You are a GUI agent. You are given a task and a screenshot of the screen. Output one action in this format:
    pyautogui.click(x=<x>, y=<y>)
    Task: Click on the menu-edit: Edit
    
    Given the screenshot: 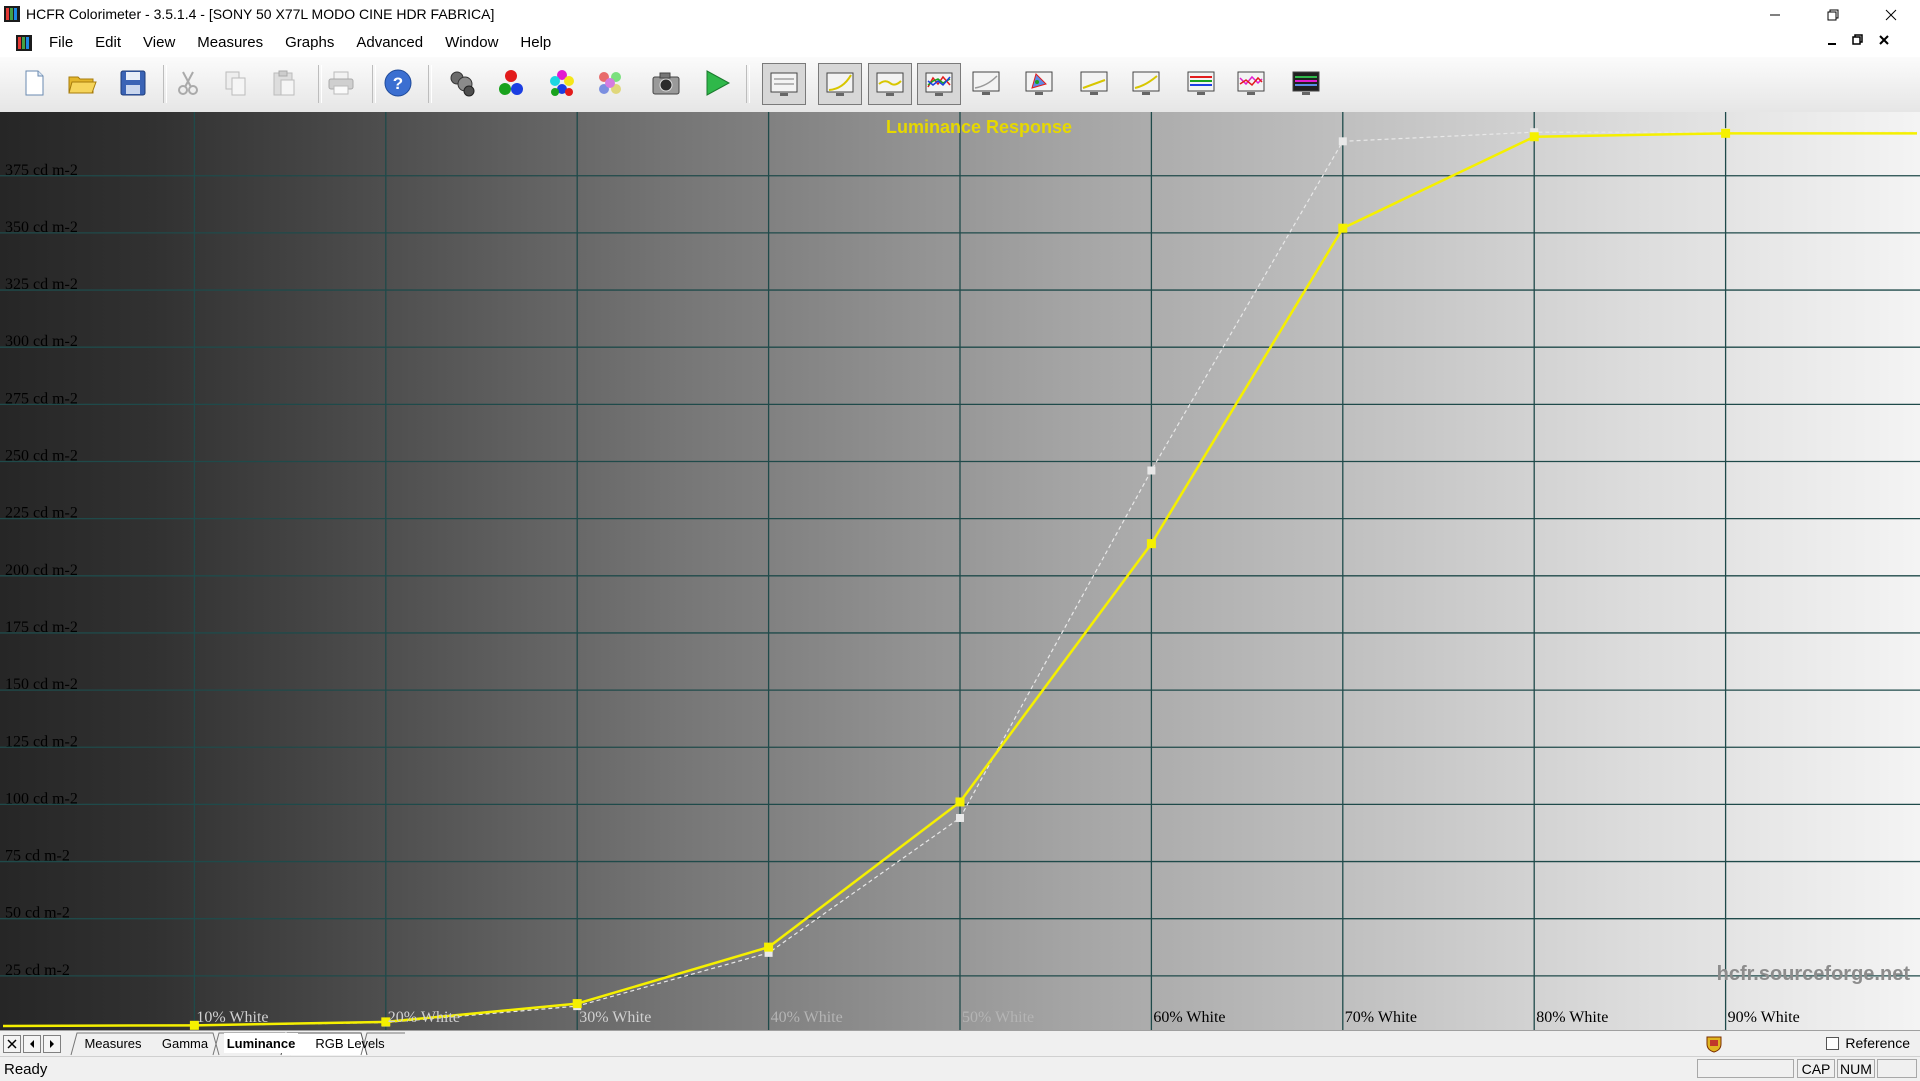 What is the action you would take?
    pyautogui.click(x=108, y=42)
    